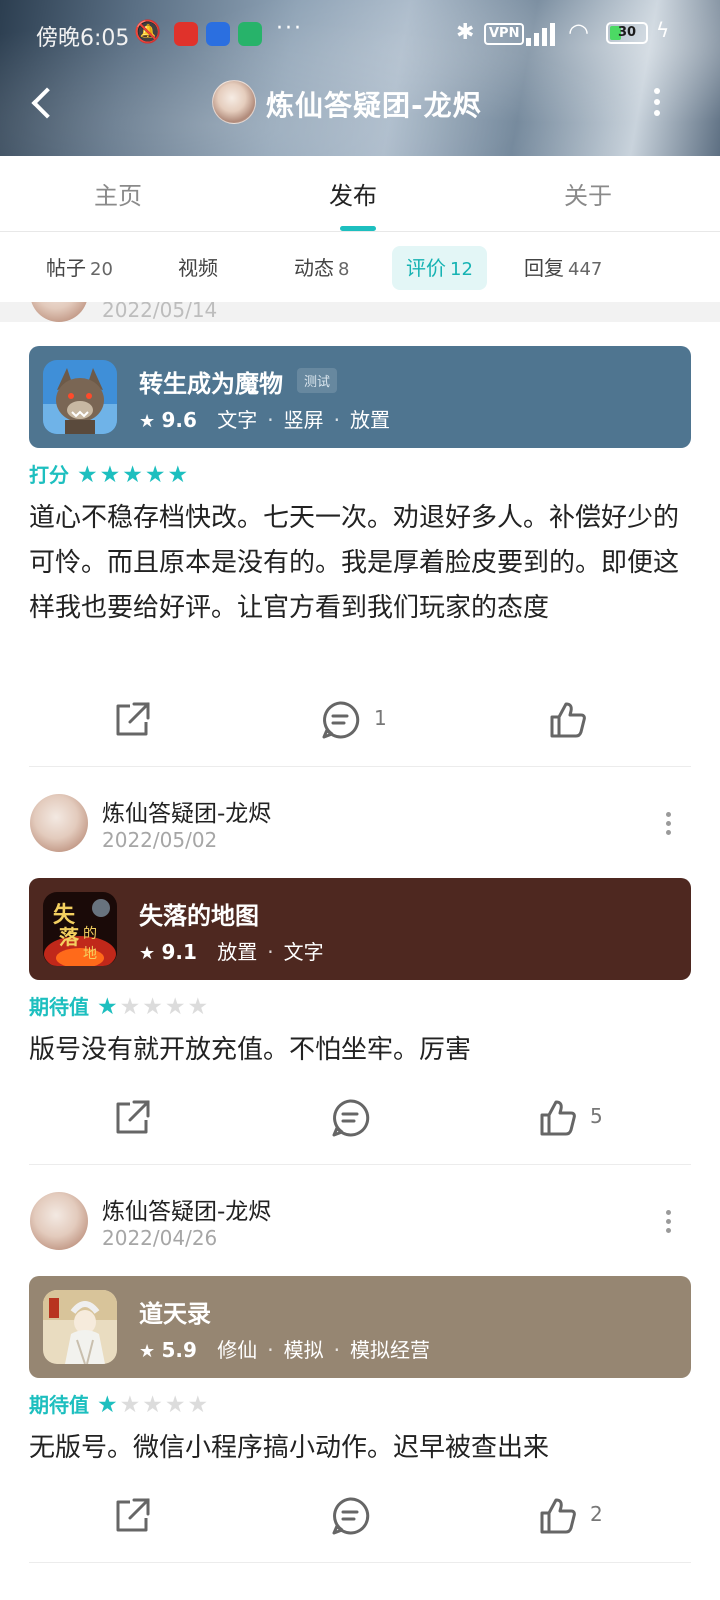 This screenshot has height=1600, width=720. Describe the element at coordinates (465, 32) in the screenshot. I see `bluetooth-icon: ✱` at that location.